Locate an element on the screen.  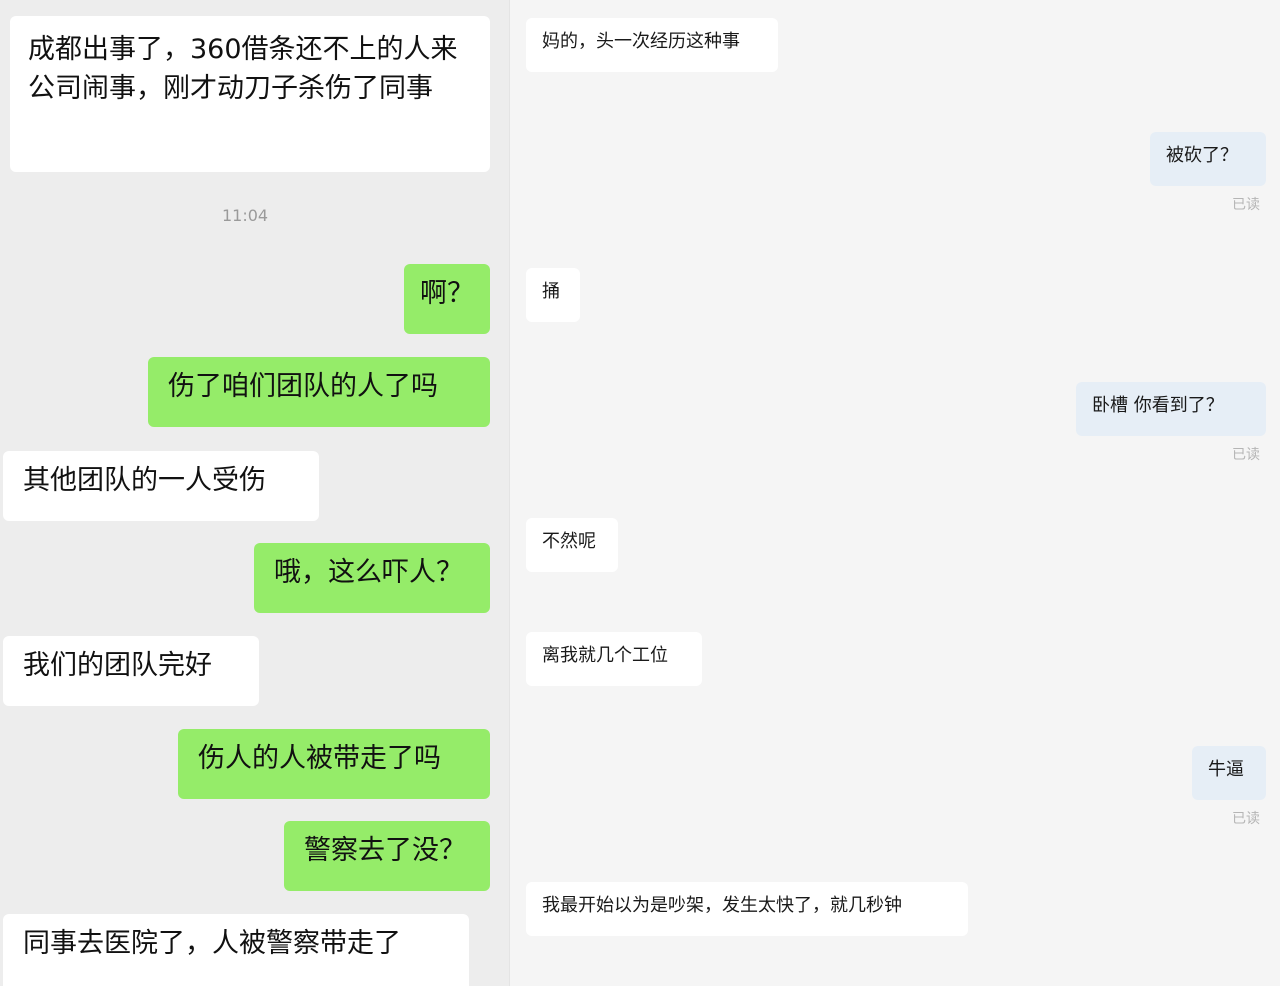
message-bubble-incoming: 不然呢 is located at coordinates (572, 545).